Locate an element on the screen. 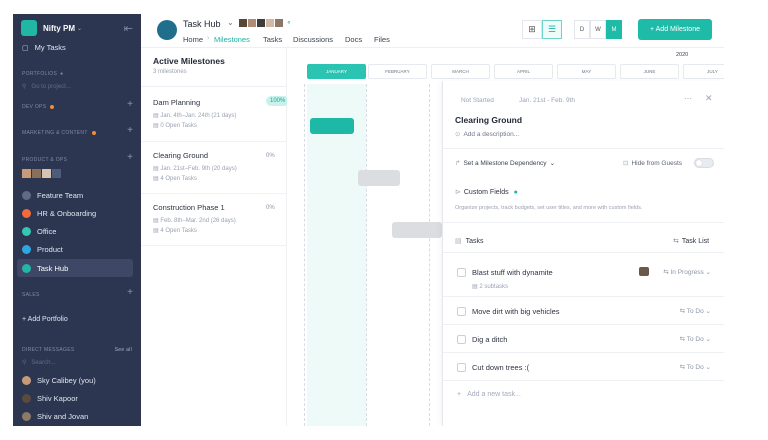 Image resolution: width=768 pixels, height=440 pixels. month-header: JULY is located at coordinates (703, 71).